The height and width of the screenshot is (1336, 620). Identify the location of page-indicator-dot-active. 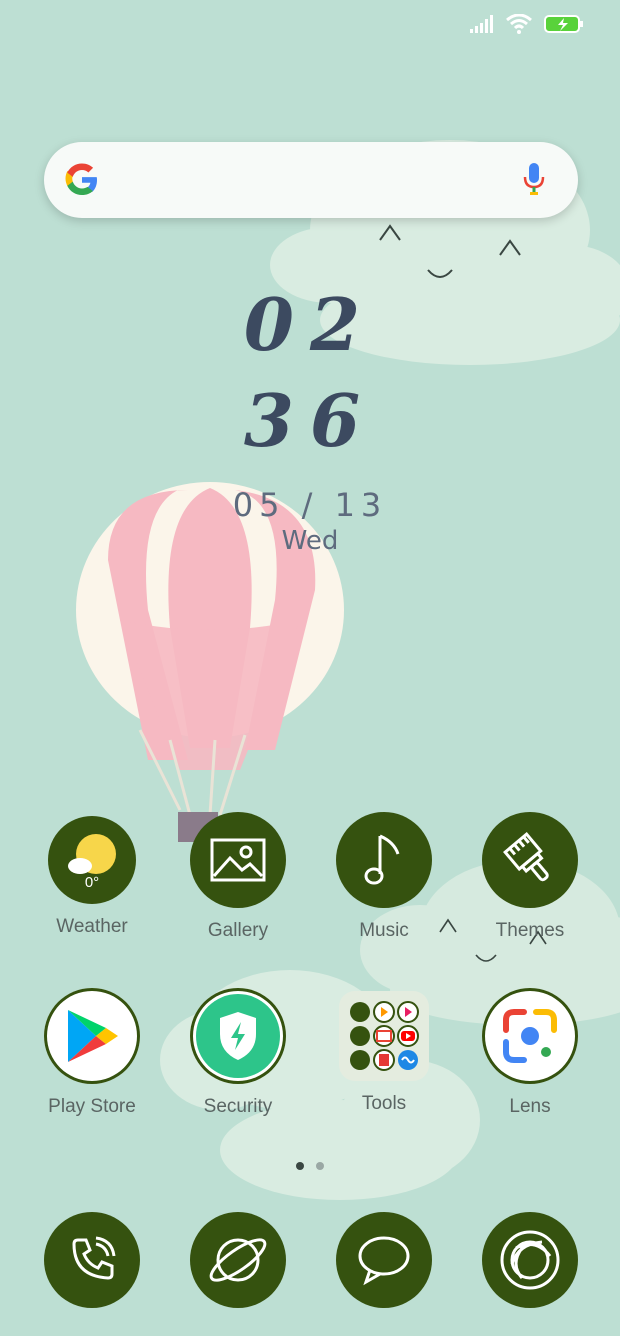
(300, 1166).